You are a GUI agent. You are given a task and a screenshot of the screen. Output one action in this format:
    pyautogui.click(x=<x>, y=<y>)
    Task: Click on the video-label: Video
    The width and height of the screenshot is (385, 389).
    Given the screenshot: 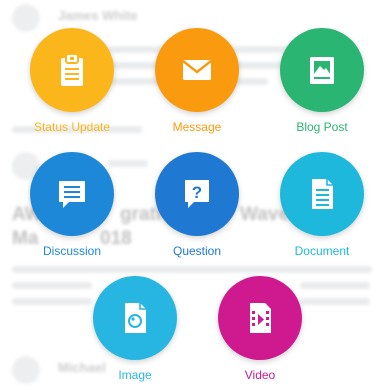 What is the action you would take?
    pyautogui.click(x=260, y=375)
    